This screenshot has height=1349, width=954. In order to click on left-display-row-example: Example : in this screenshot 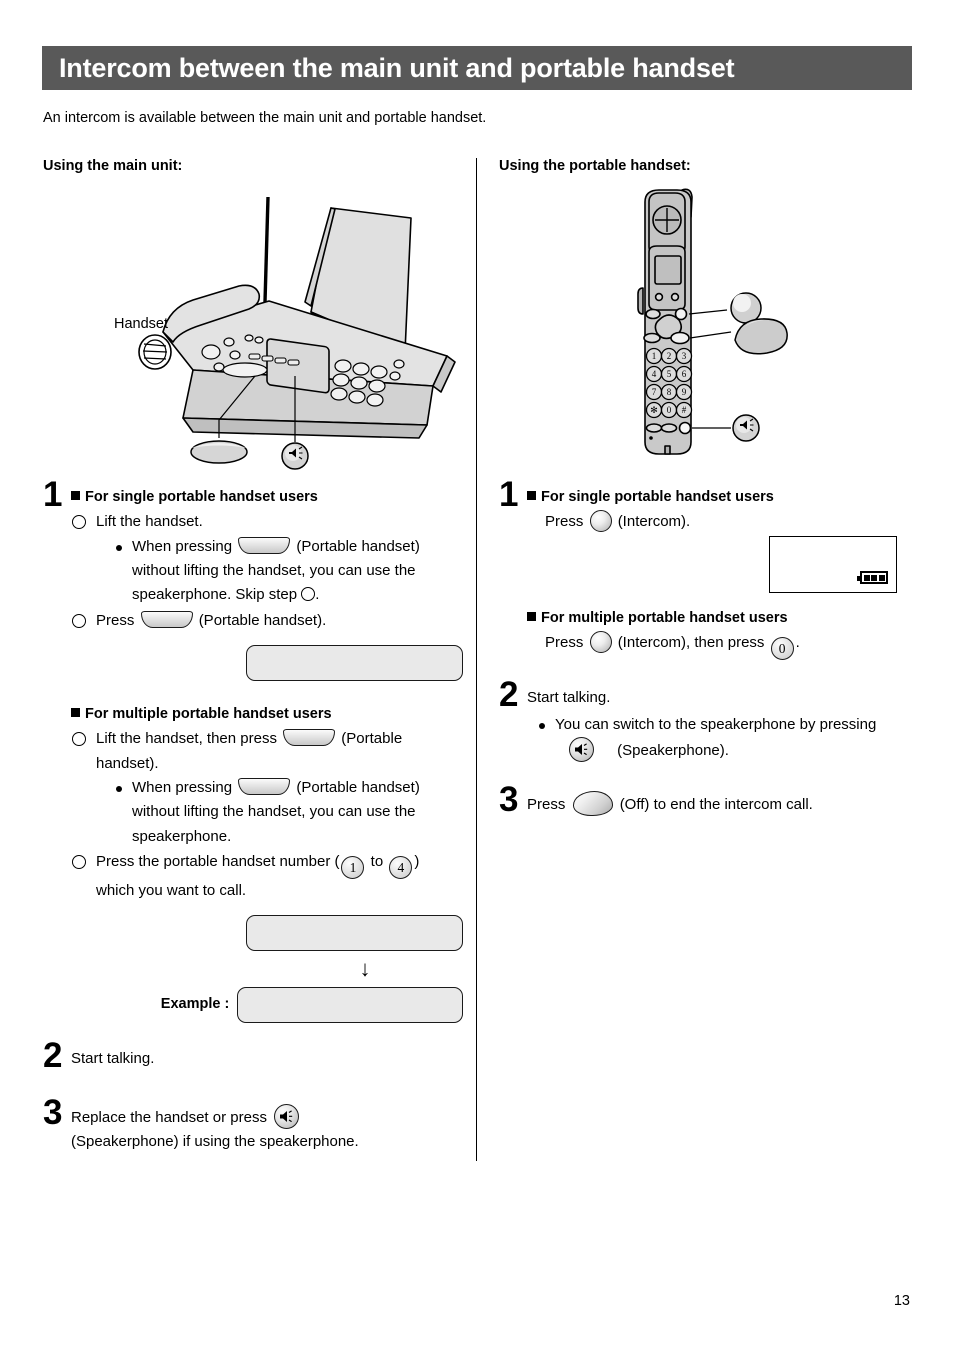, I will do `click(267, 1005)`.